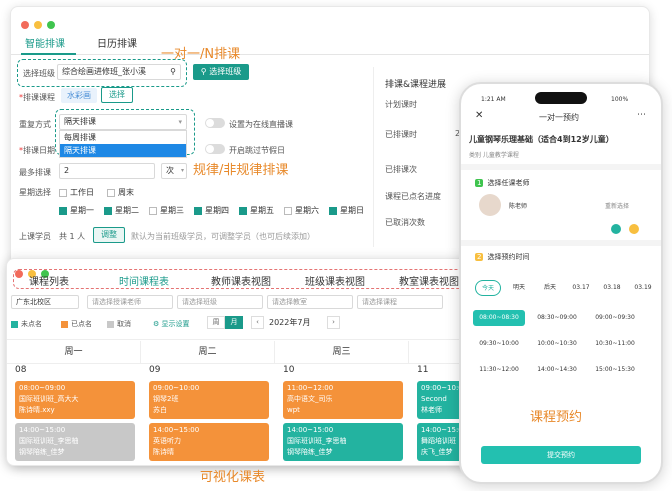 The height and width of the screenshot is (491, 672). I want to click on grid-line, so click(256, 339).